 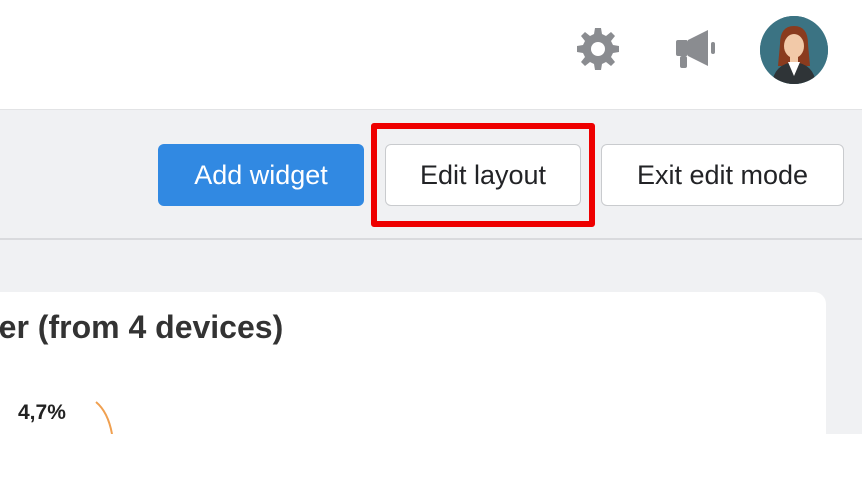 I want to click on widget-title: ter (from 4 devices), so click(x=142, y=327).